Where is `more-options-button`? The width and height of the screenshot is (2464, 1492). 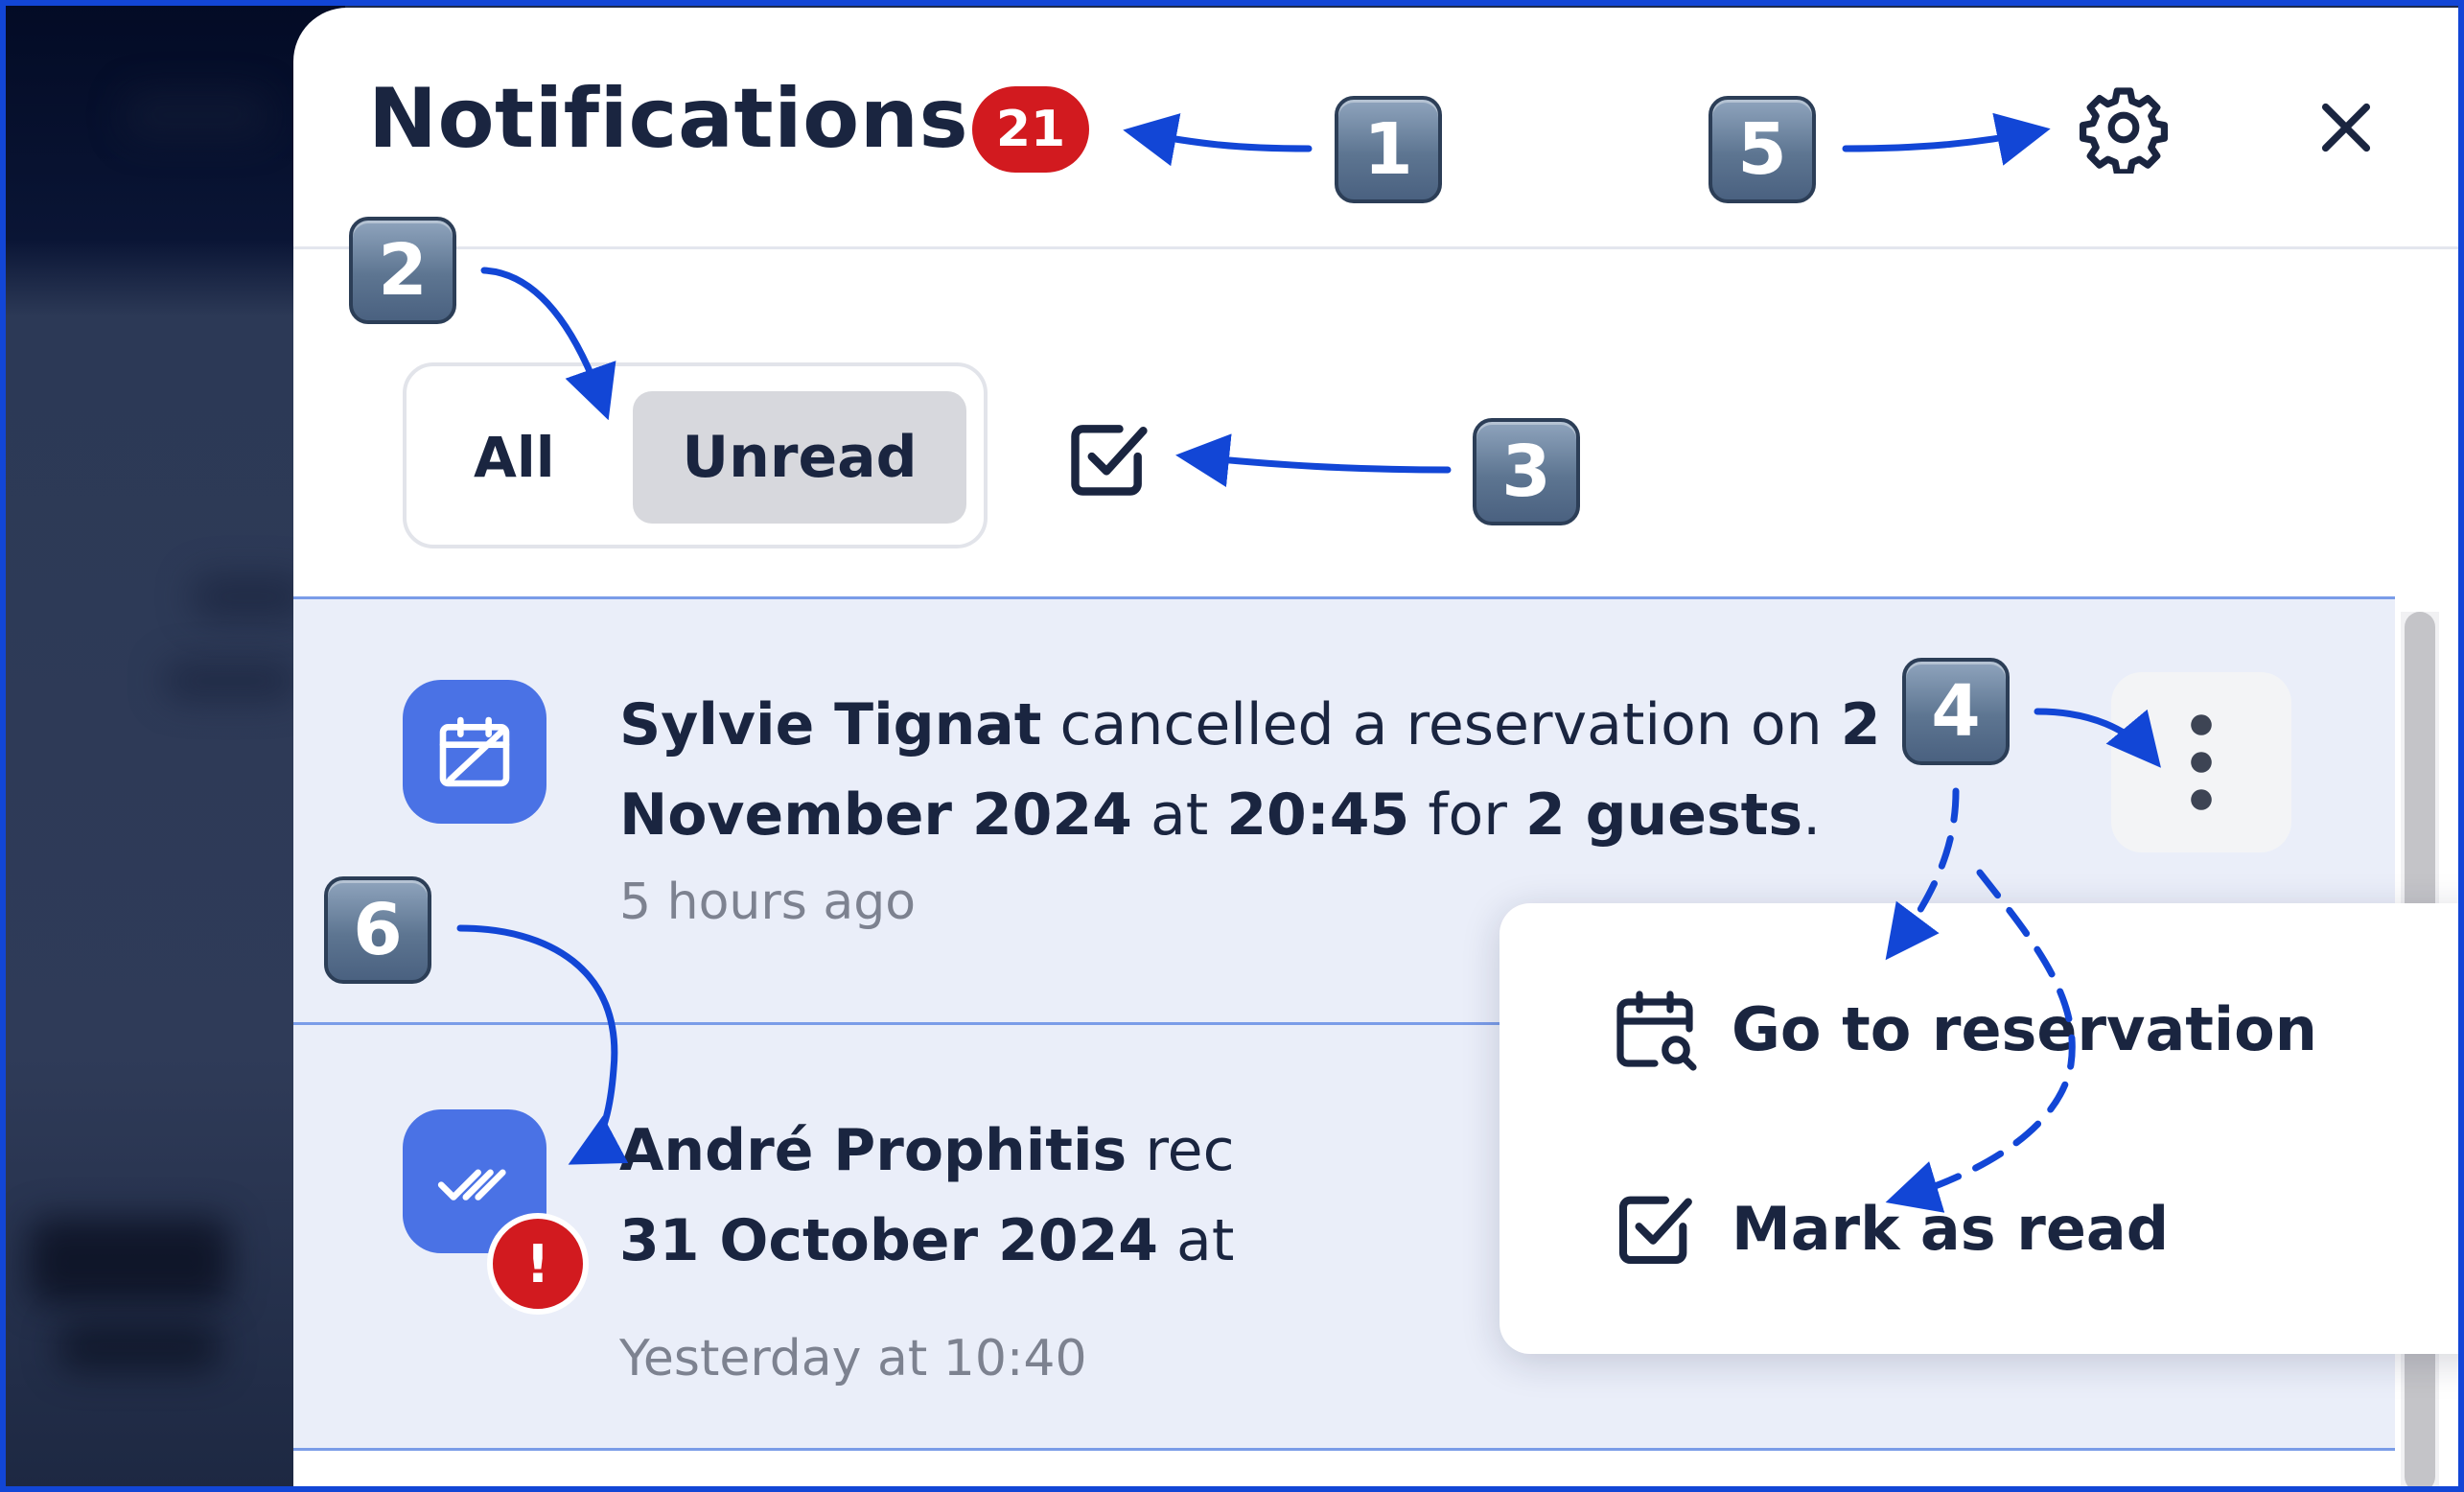
more-options-button is located at coordinates (2201, 762).